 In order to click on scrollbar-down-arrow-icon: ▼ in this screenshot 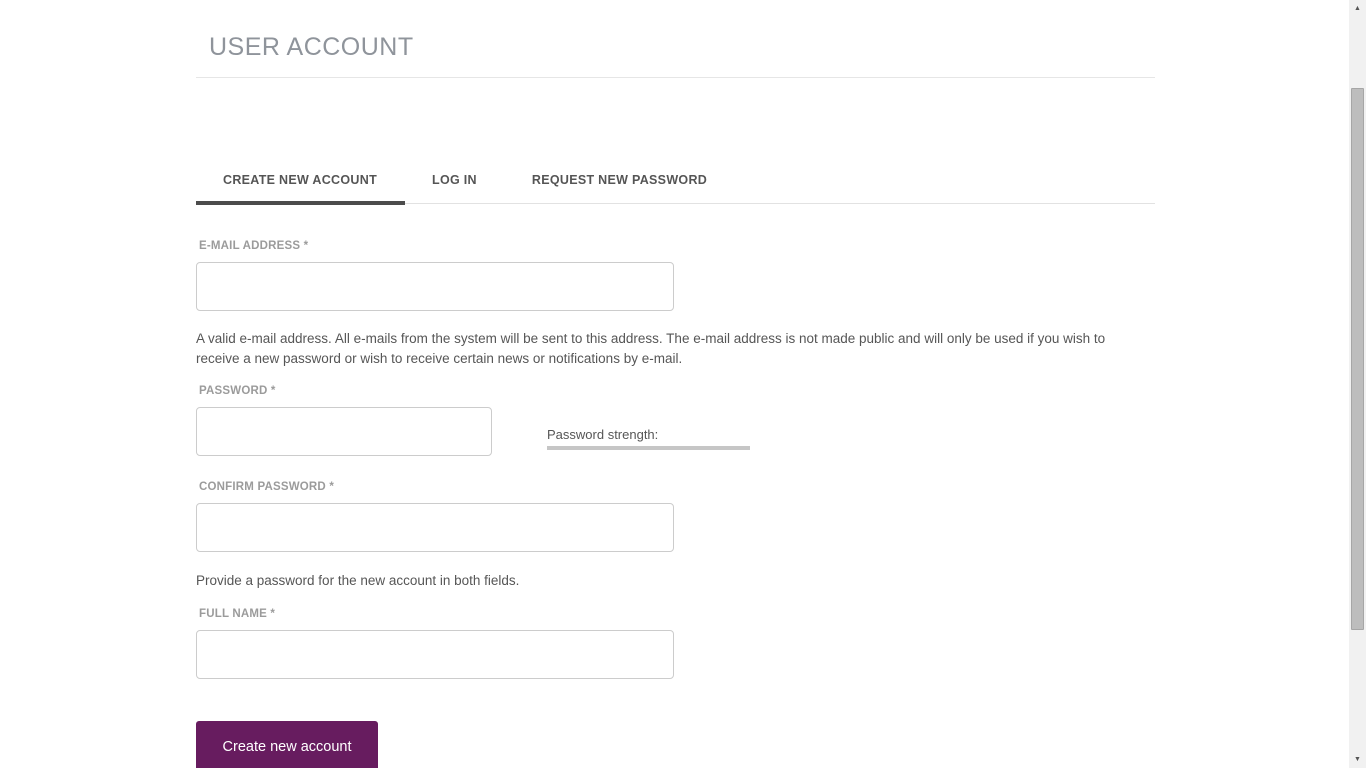, I will do `click(1357, 759)`.